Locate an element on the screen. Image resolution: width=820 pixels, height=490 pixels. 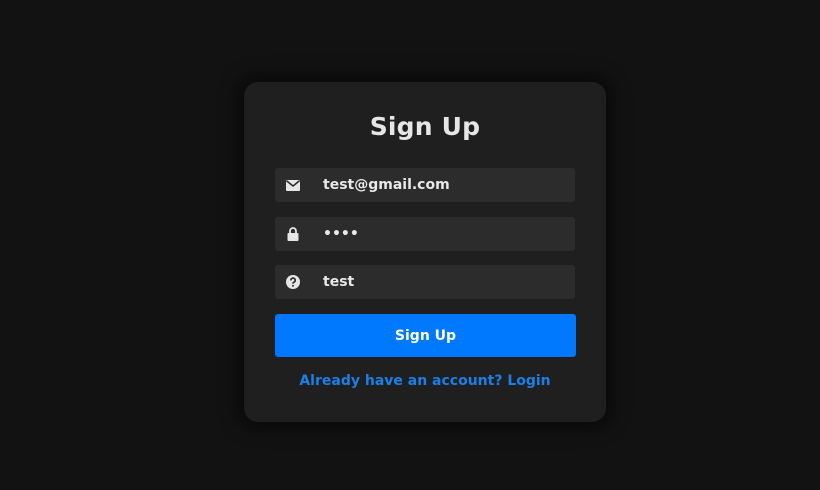
security-question-input is located at coordinates (443, 282).